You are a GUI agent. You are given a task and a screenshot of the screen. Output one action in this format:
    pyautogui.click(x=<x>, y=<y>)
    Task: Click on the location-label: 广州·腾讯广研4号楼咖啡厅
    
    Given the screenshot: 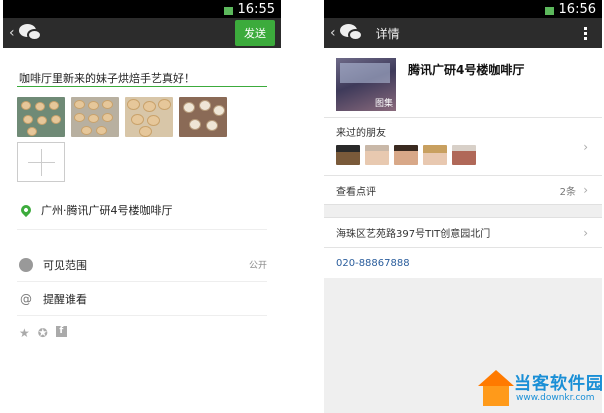 What is the action you would take?
    pyautogui.click(x=107, y=210)
    